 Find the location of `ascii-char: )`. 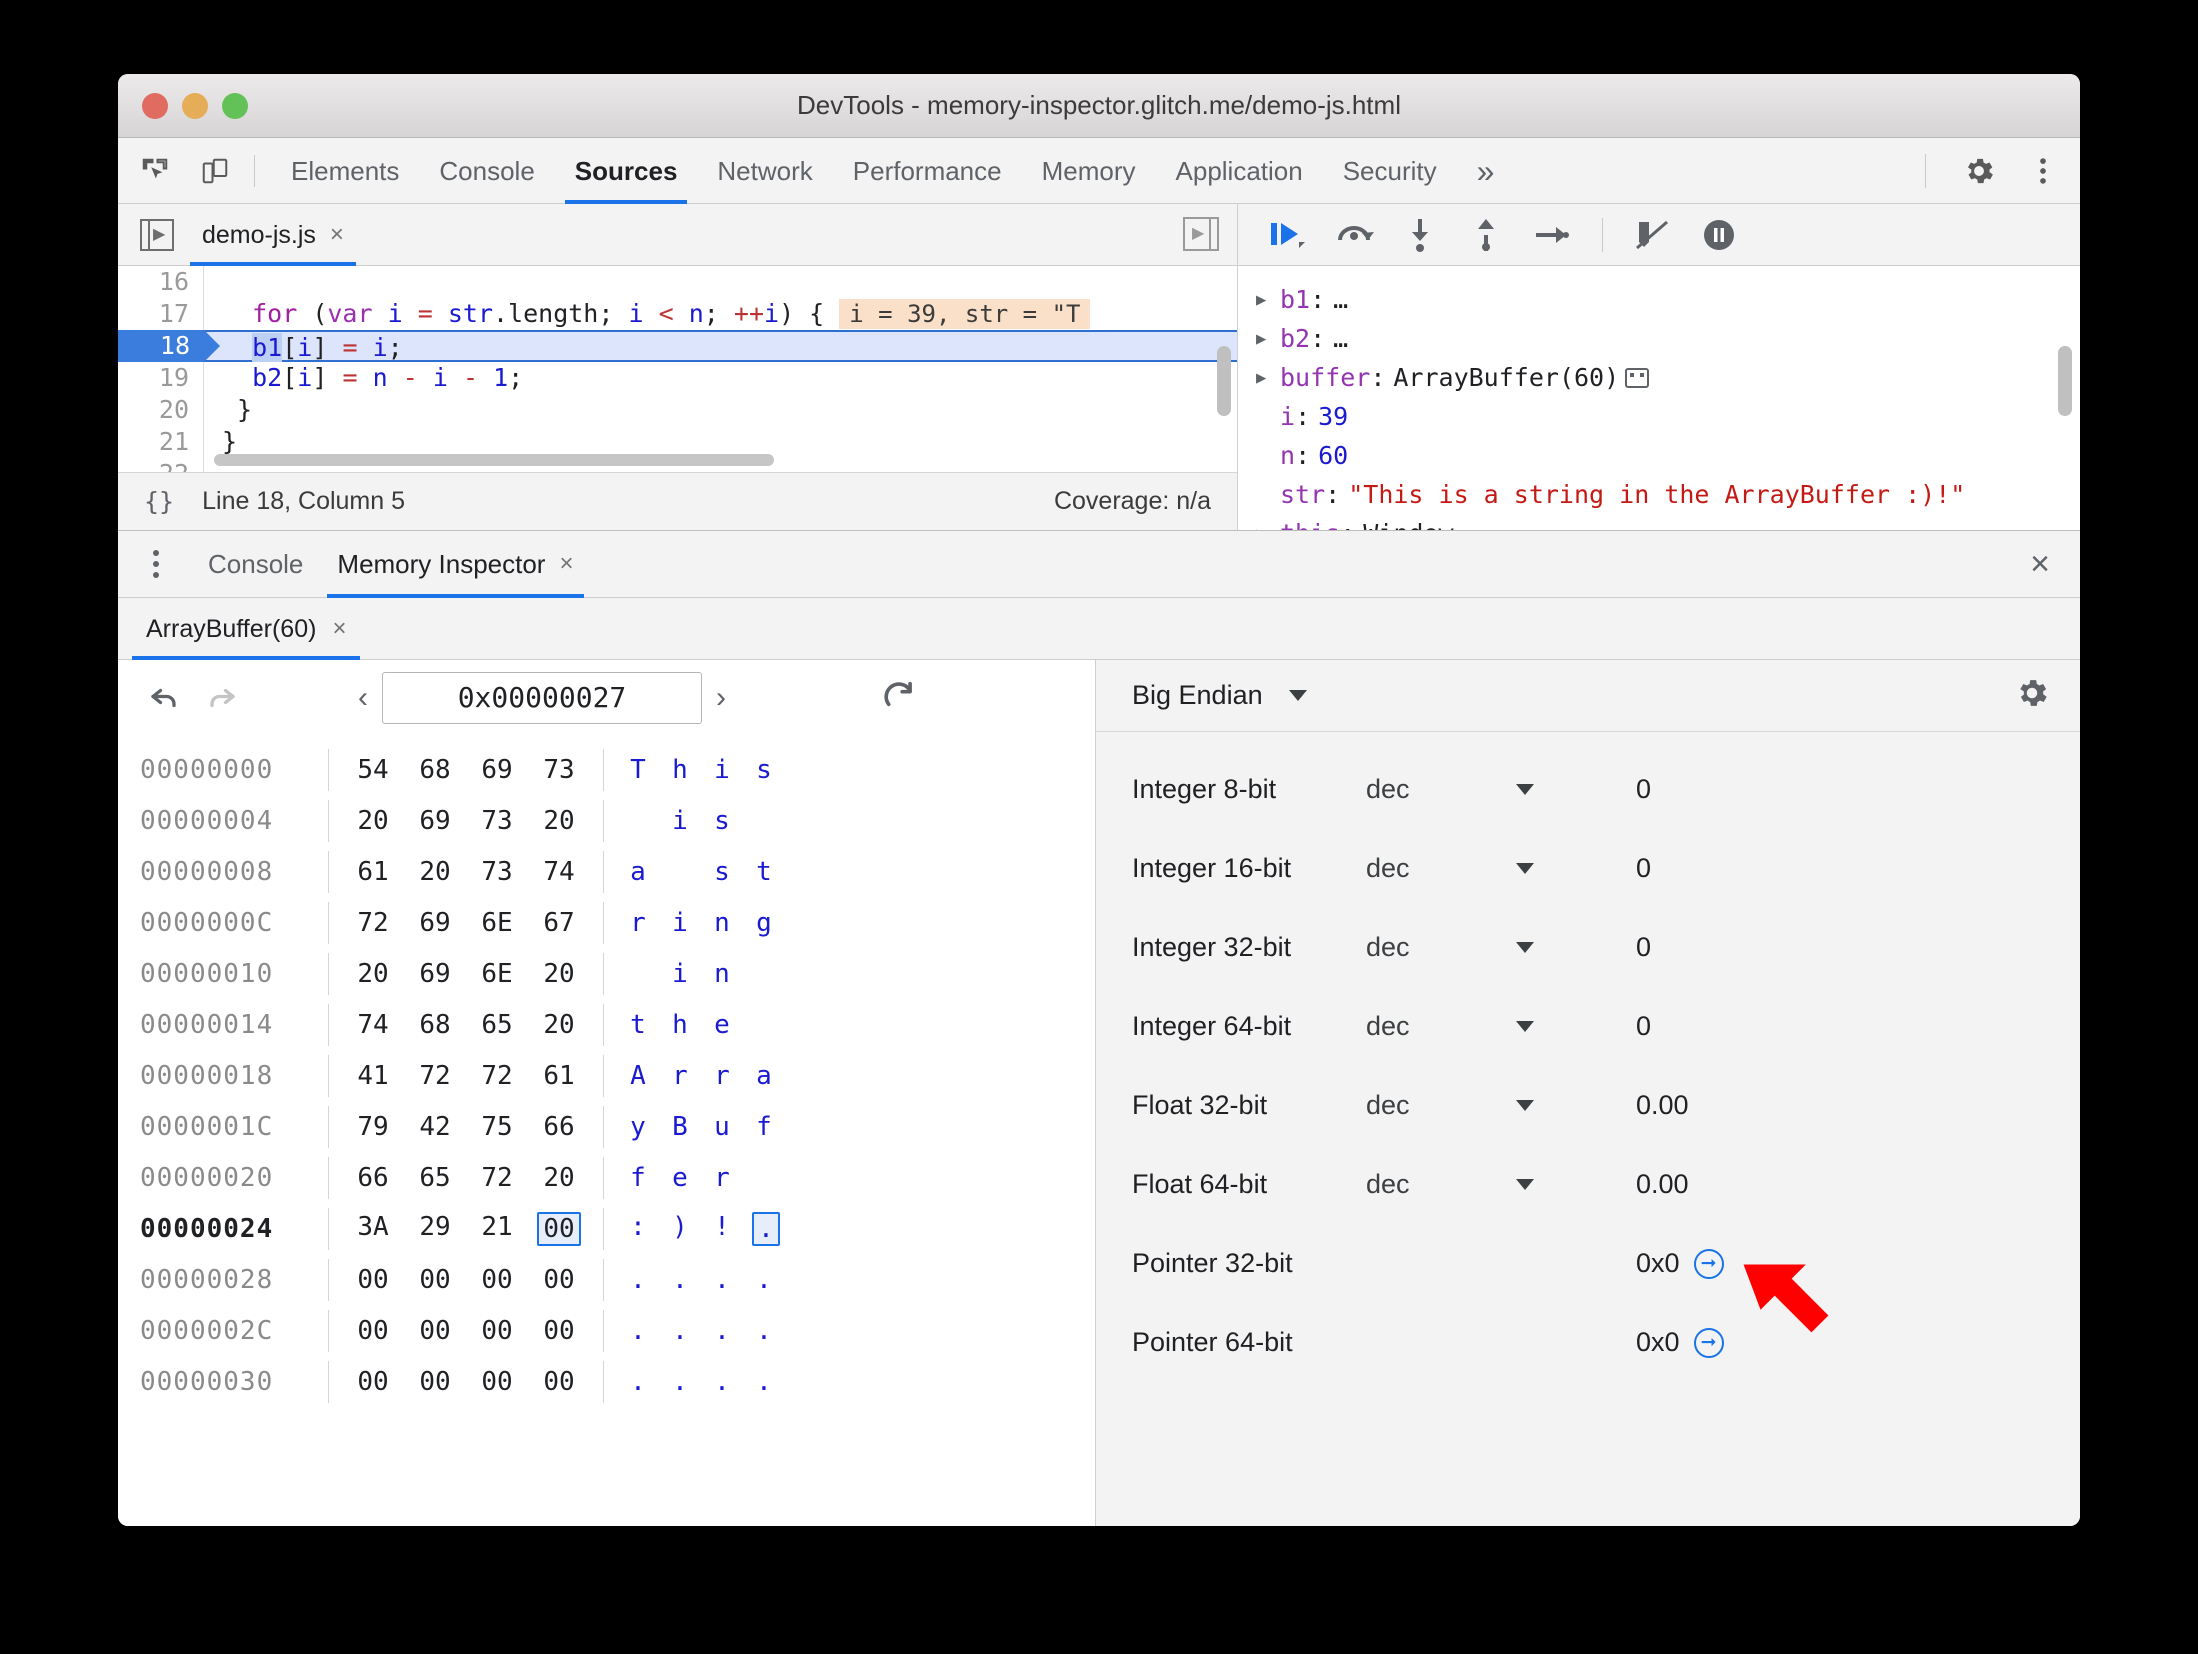

ascii-char: ) is located at coordinates (680, 1229).